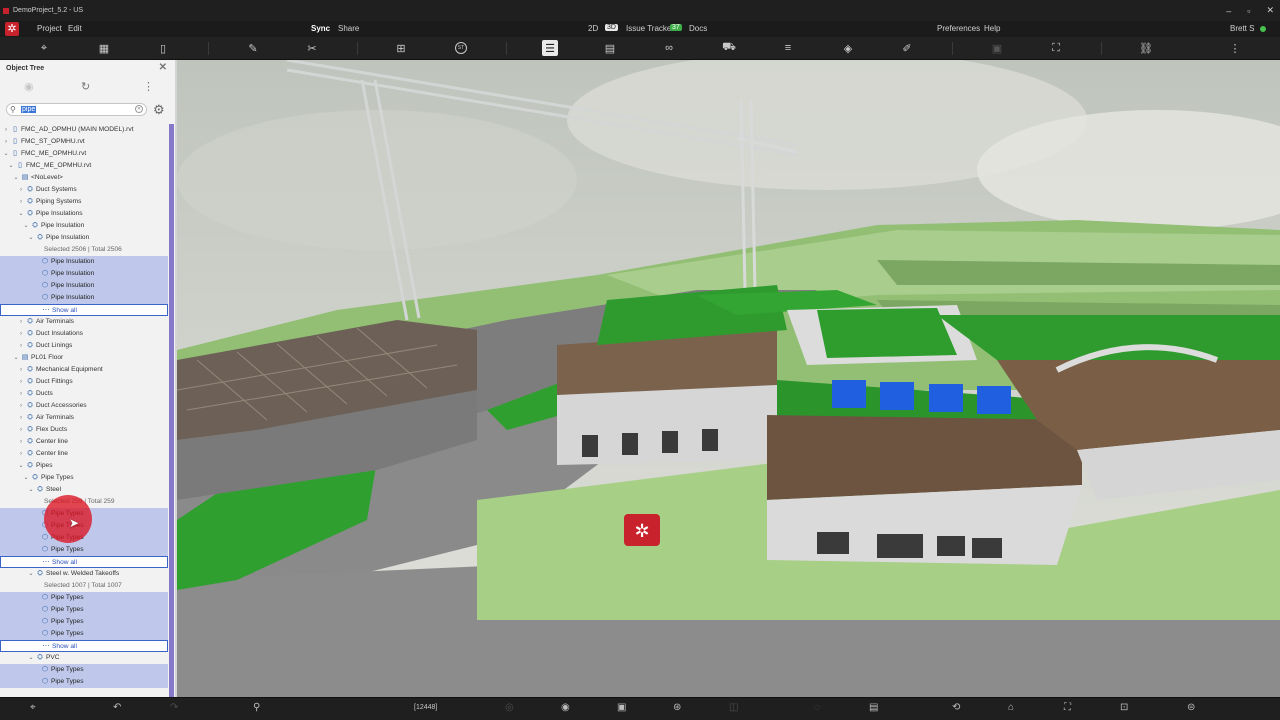 Image resolution: width=1280 pixels, height=720 pixels. What do you see at coordinates (610, 48) in the screenshot?
I see `list-icon: ▤` at bounding box center [610, 48].